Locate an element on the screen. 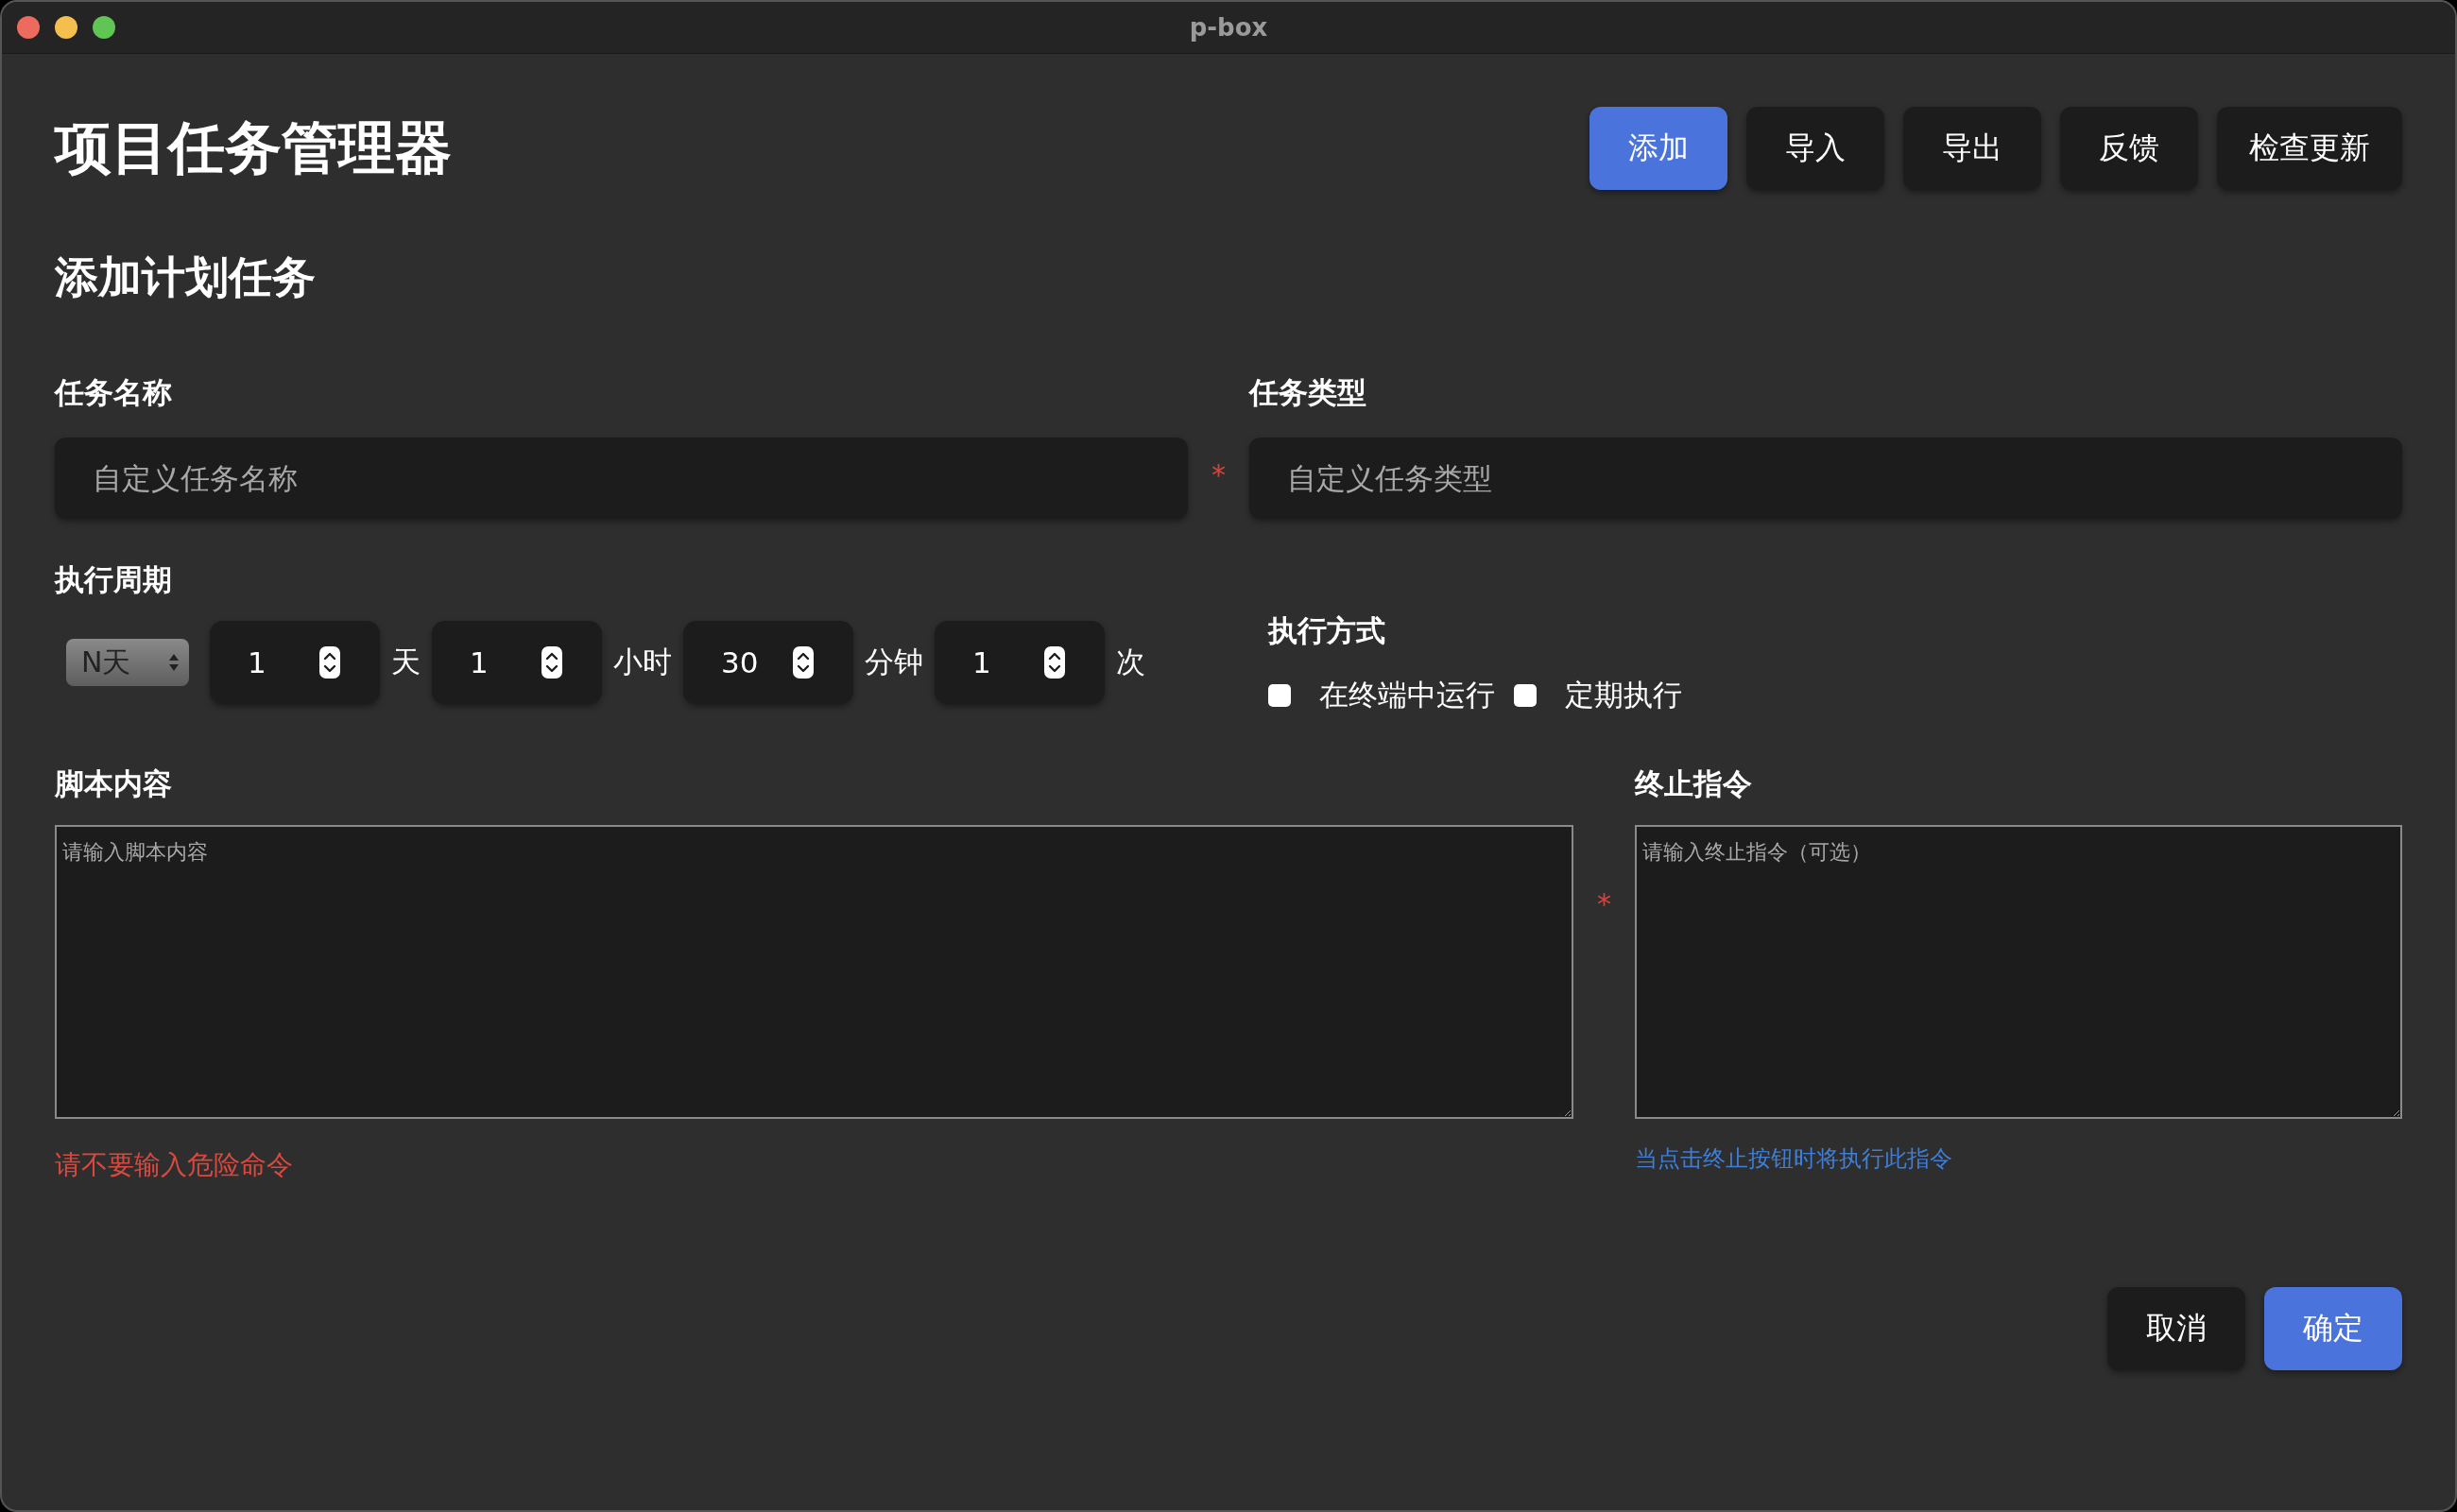 The height and width of the screenshot is (1512, 2457). app-title: 项目任务管理器 is located at coordinates (253, 147).